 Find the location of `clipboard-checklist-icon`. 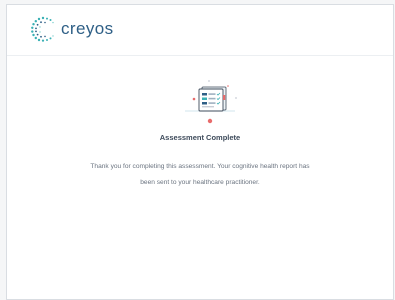

clipboard-checklist-icon is located at coordinates (211, 102).